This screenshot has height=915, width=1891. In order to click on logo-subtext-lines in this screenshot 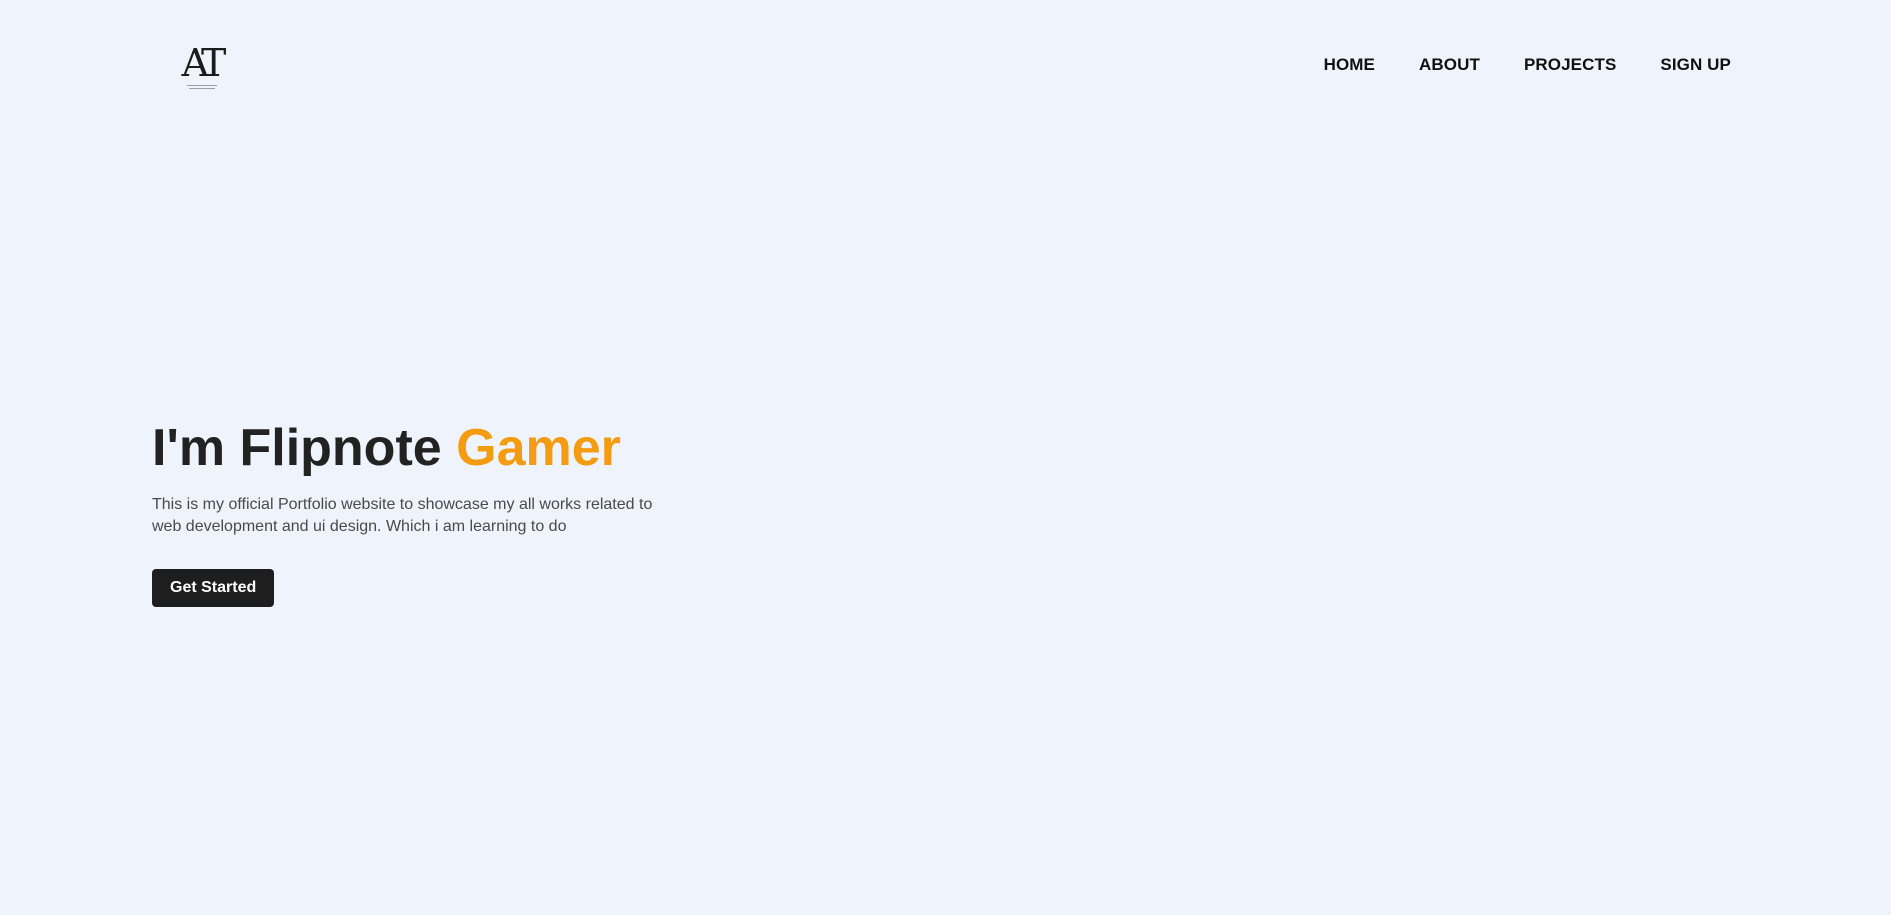, I will do `click(202, 88)`.